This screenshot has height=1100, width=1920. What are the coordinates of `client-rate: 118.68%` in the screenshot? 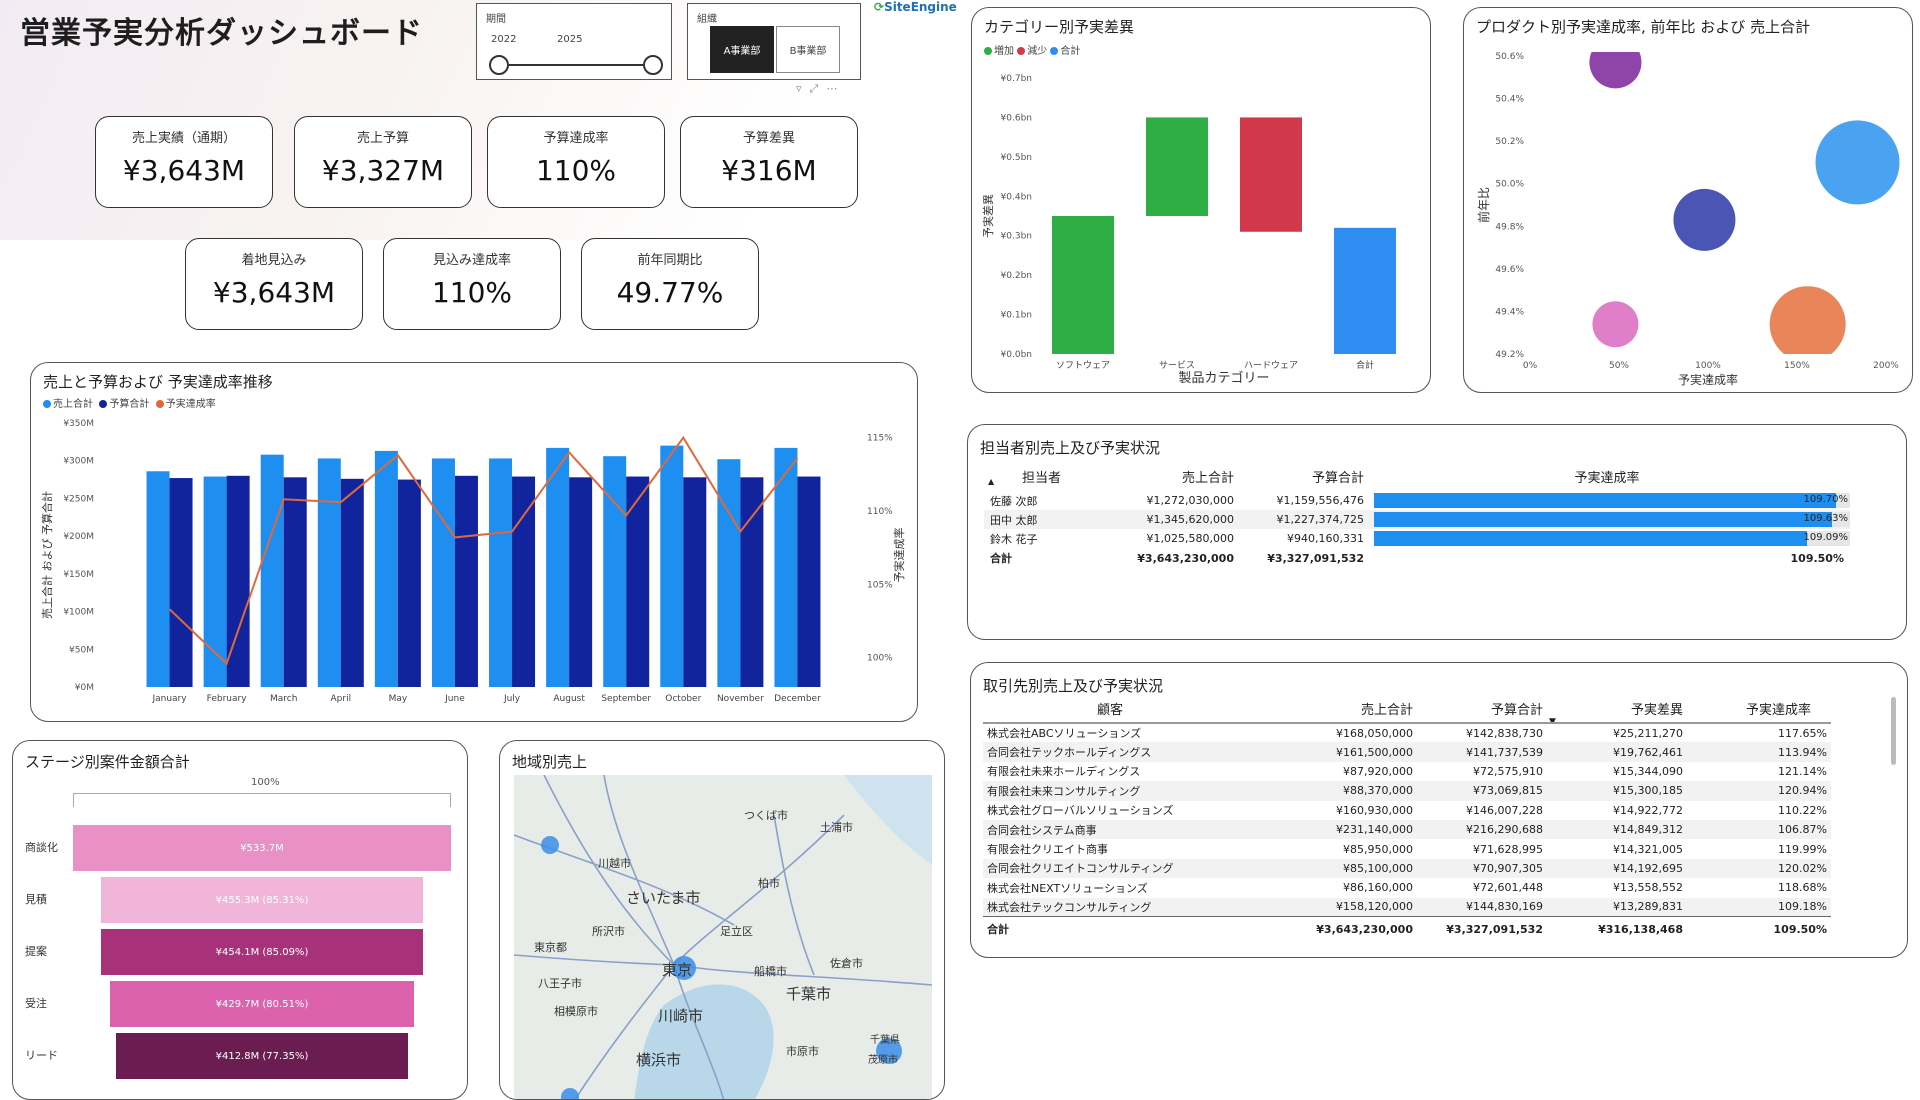 It's located at (1802, 888).